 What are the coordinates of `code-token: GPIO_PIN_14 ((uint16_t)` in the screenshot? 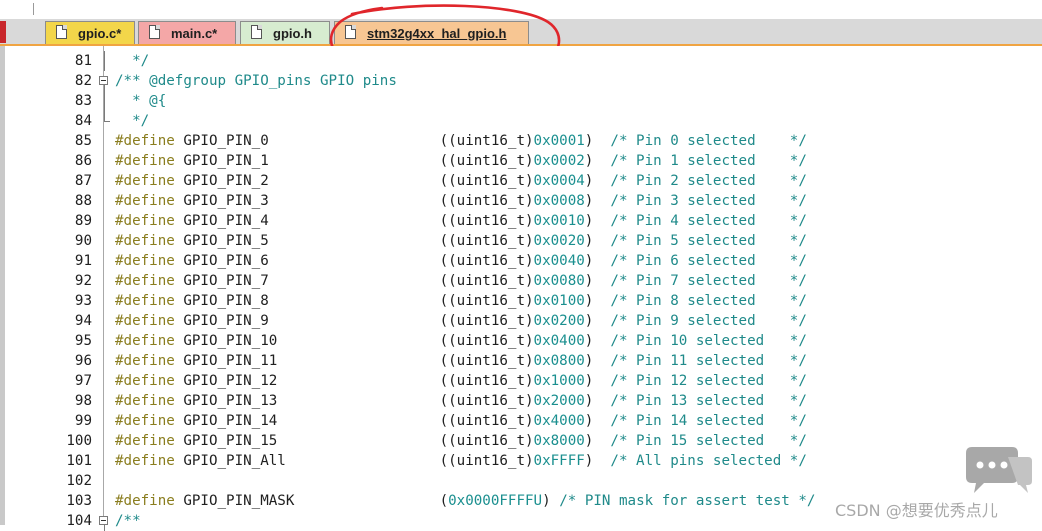 It's located at (354, 421).